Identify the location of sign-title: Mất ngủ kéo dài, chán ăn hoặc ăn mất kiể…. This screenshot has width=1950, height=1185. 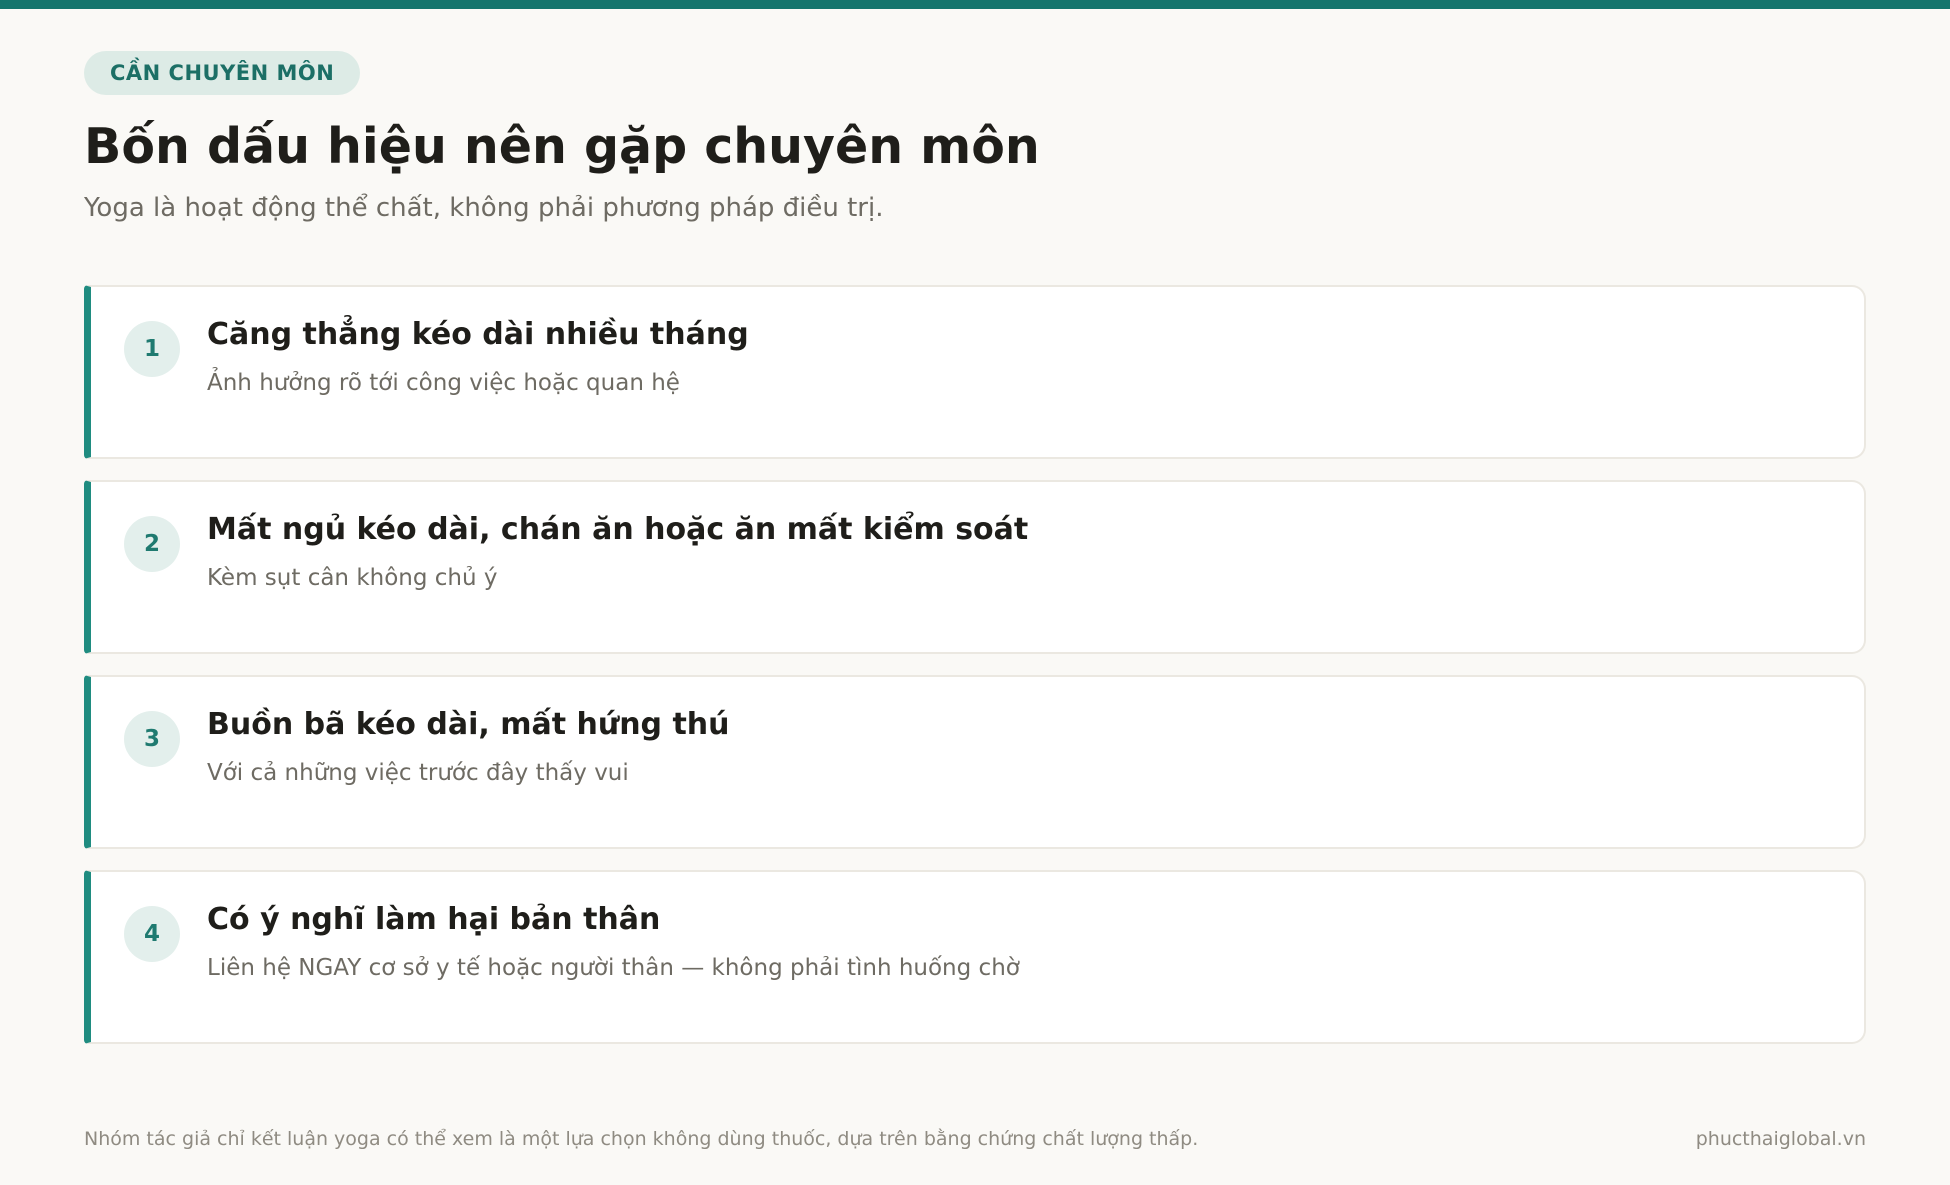
(618, 529).